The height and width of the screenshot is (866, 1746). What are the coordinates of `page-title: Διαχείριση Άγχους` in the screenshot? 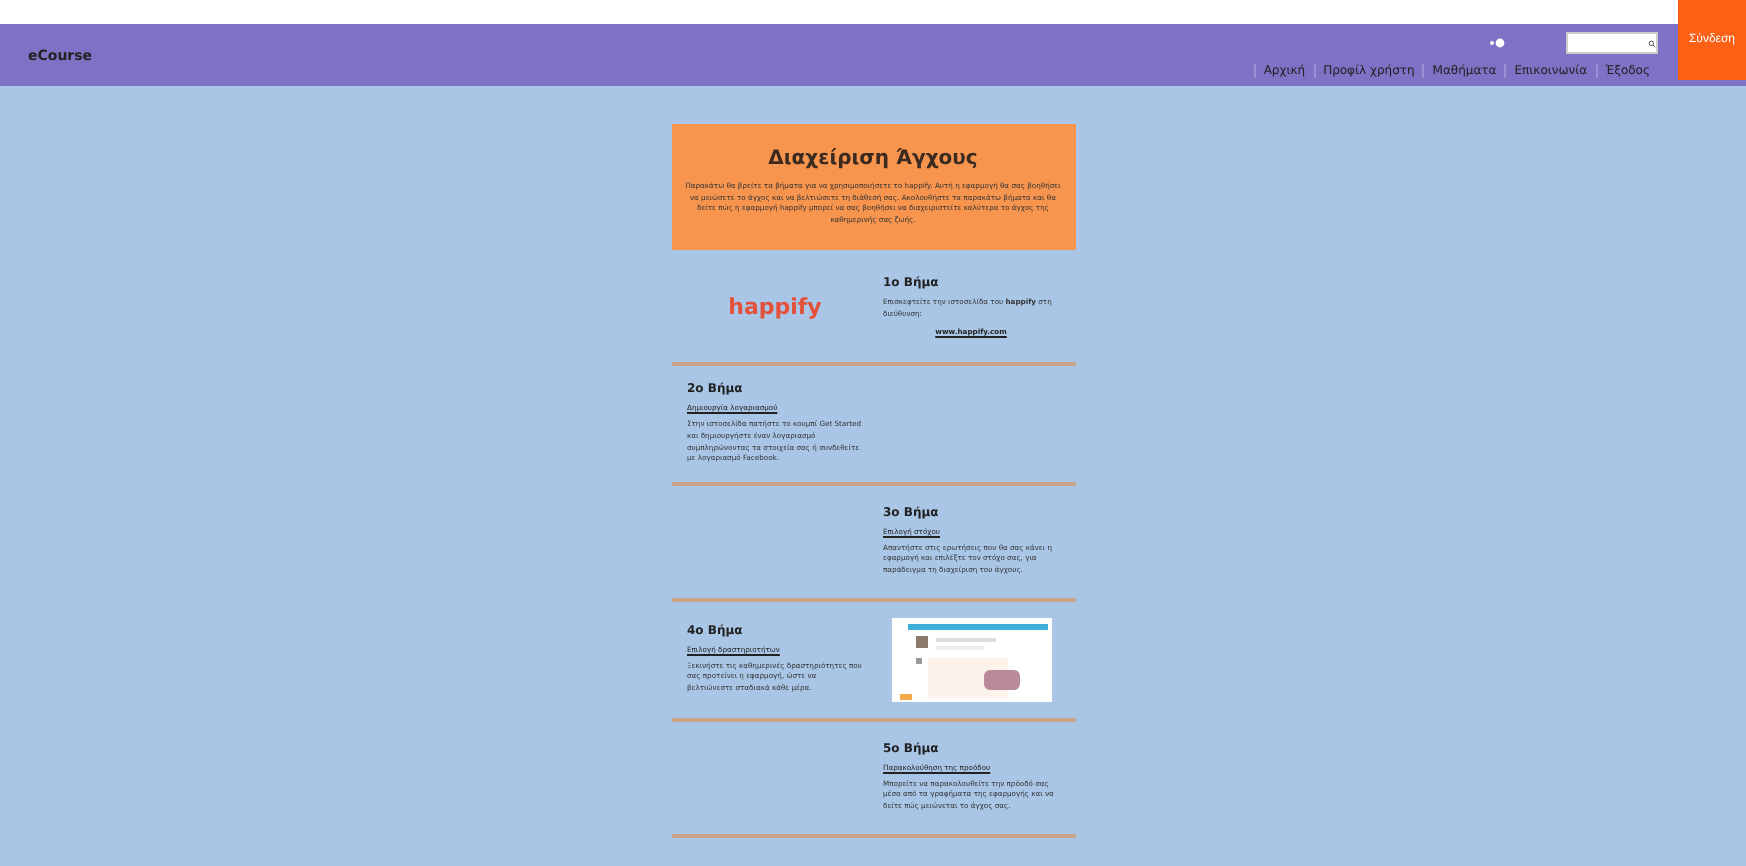 It's located at (873, 159).